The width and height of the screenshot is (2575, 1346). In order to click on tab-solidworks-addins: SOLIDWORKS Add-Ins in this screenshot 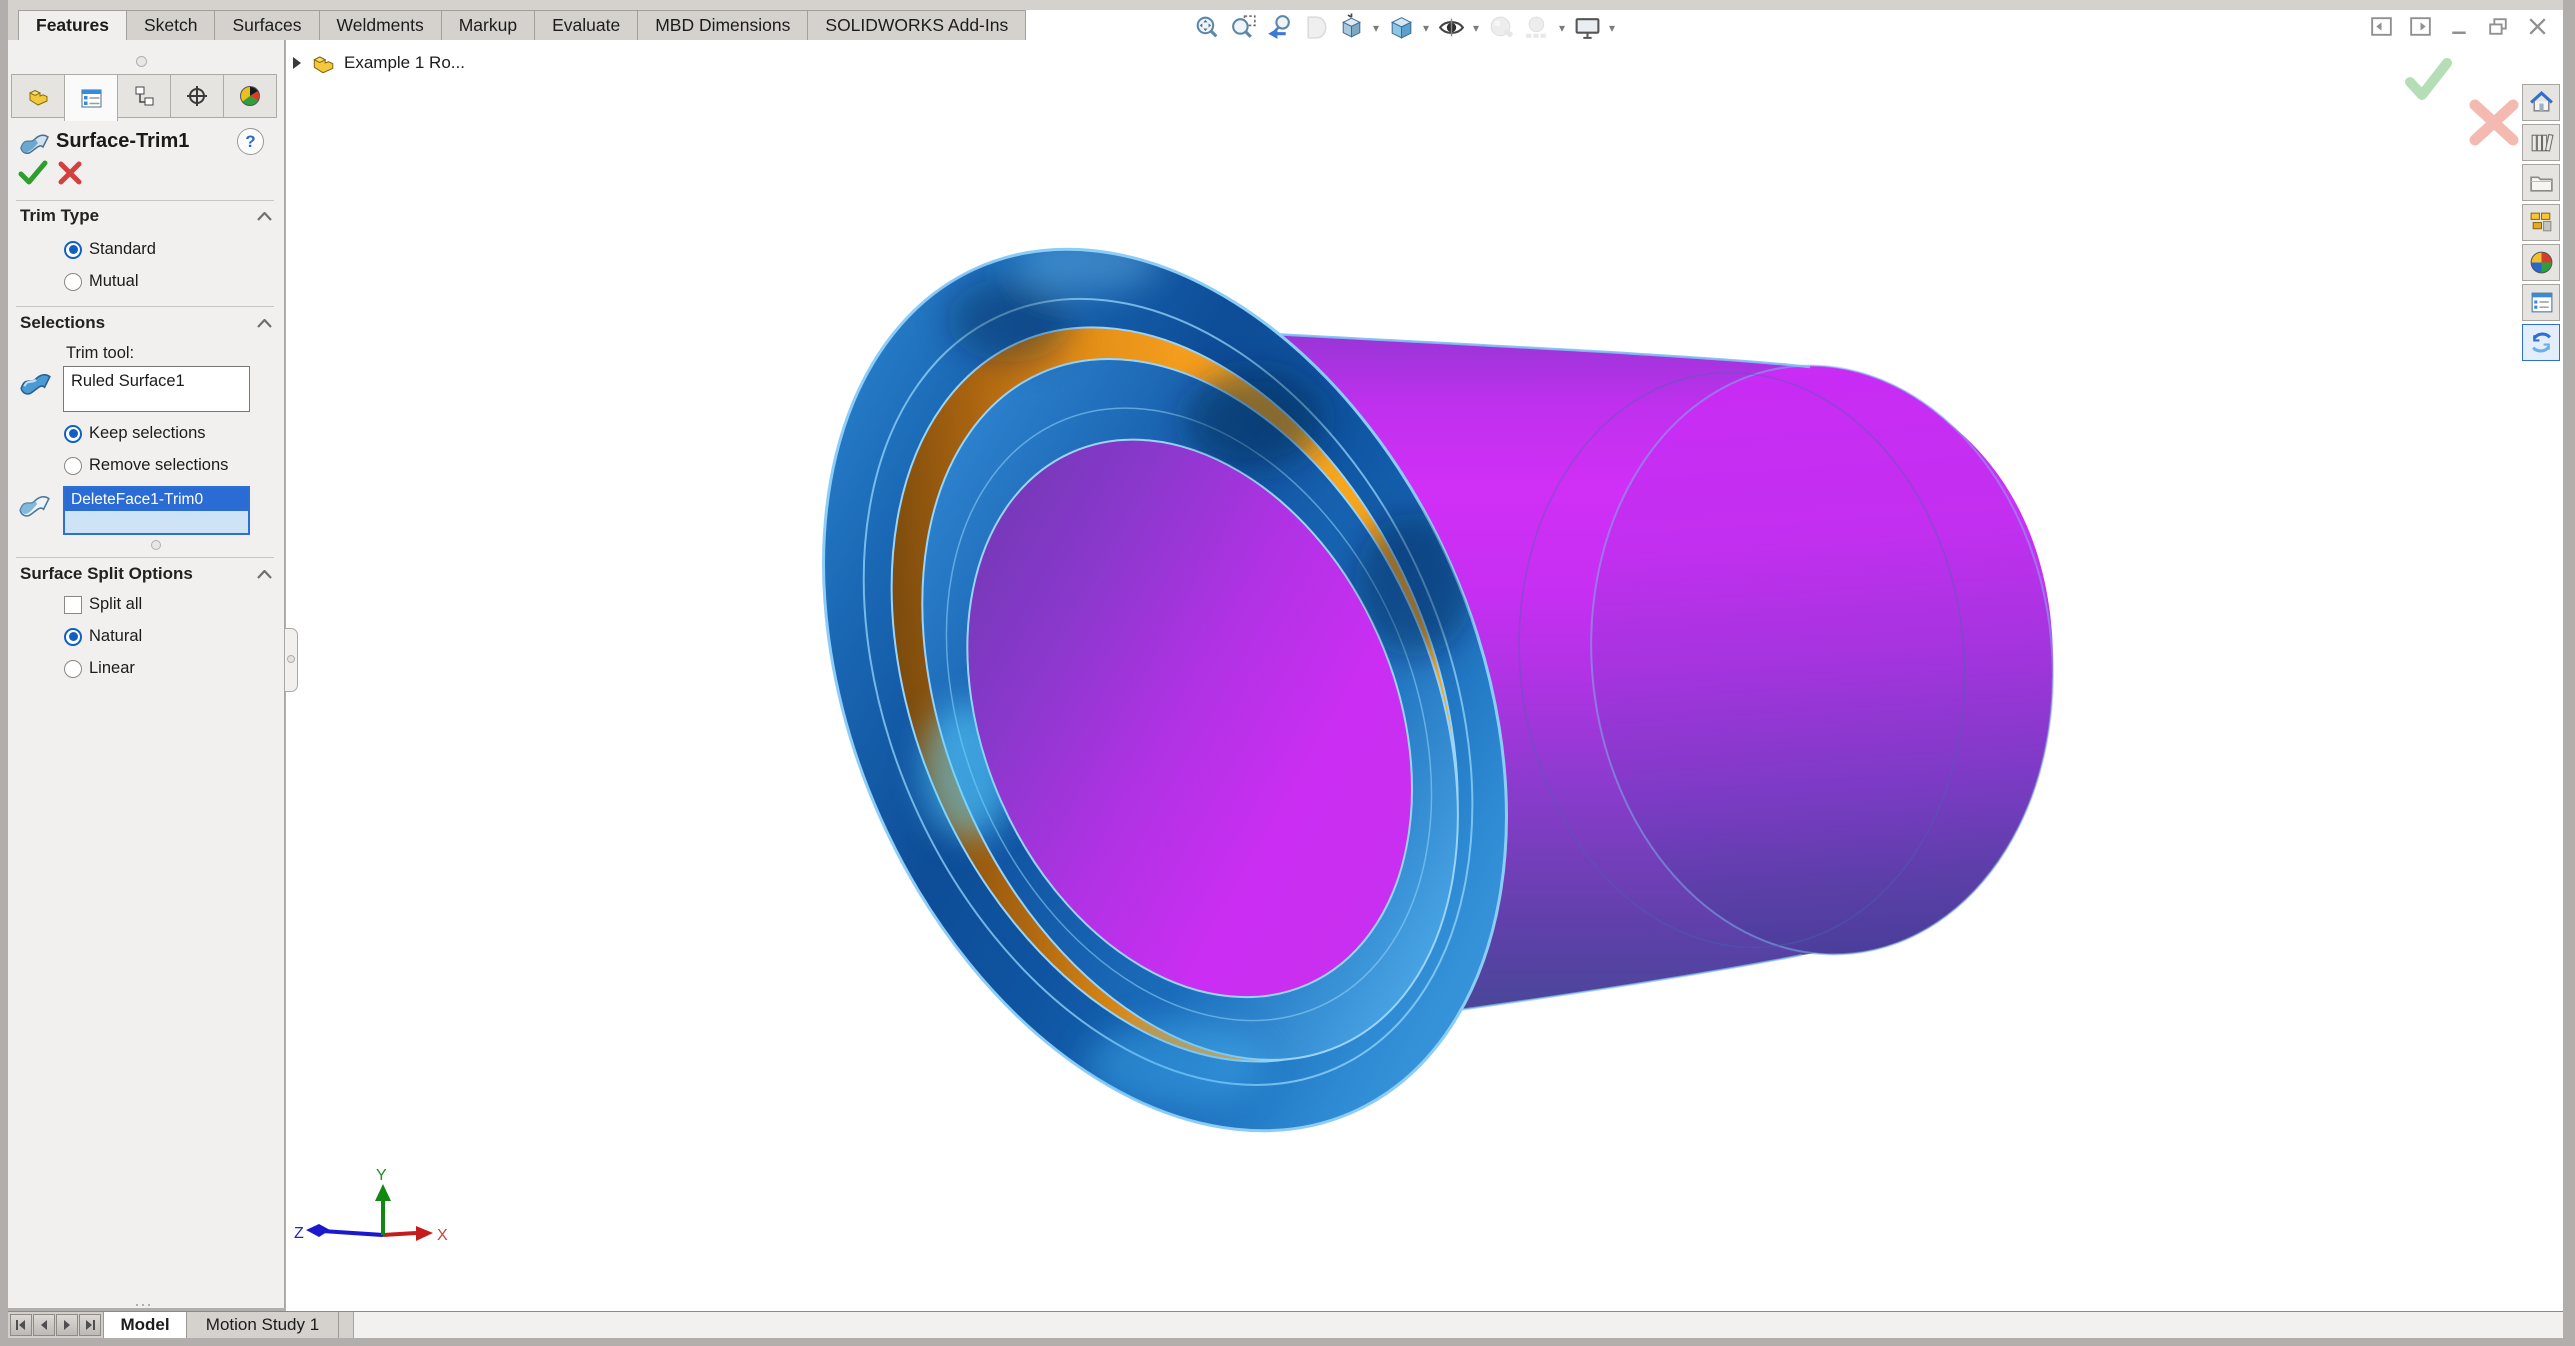, I will do `click(917, 25)`.